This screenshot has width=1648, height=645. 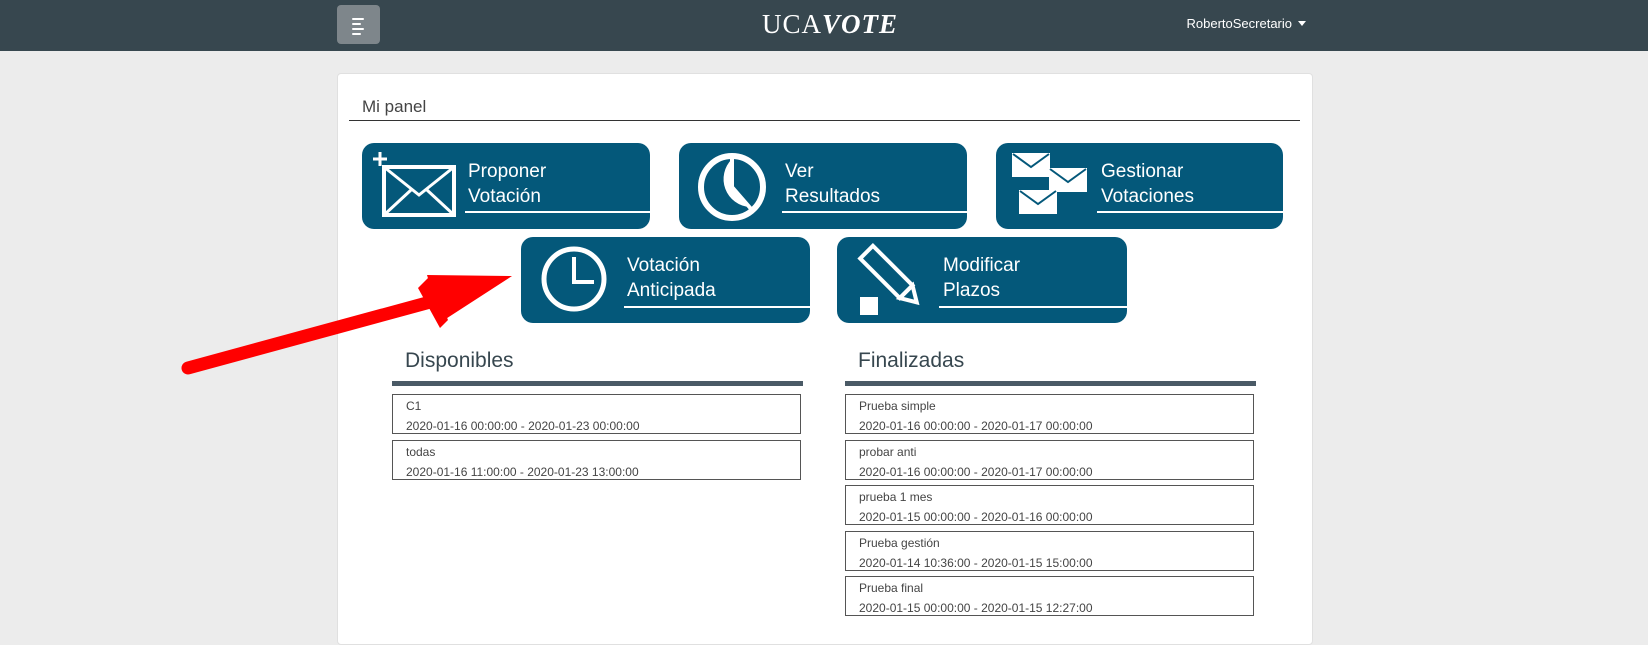 I want to click on vote-name: probar anti, so click(x=888, y=452).